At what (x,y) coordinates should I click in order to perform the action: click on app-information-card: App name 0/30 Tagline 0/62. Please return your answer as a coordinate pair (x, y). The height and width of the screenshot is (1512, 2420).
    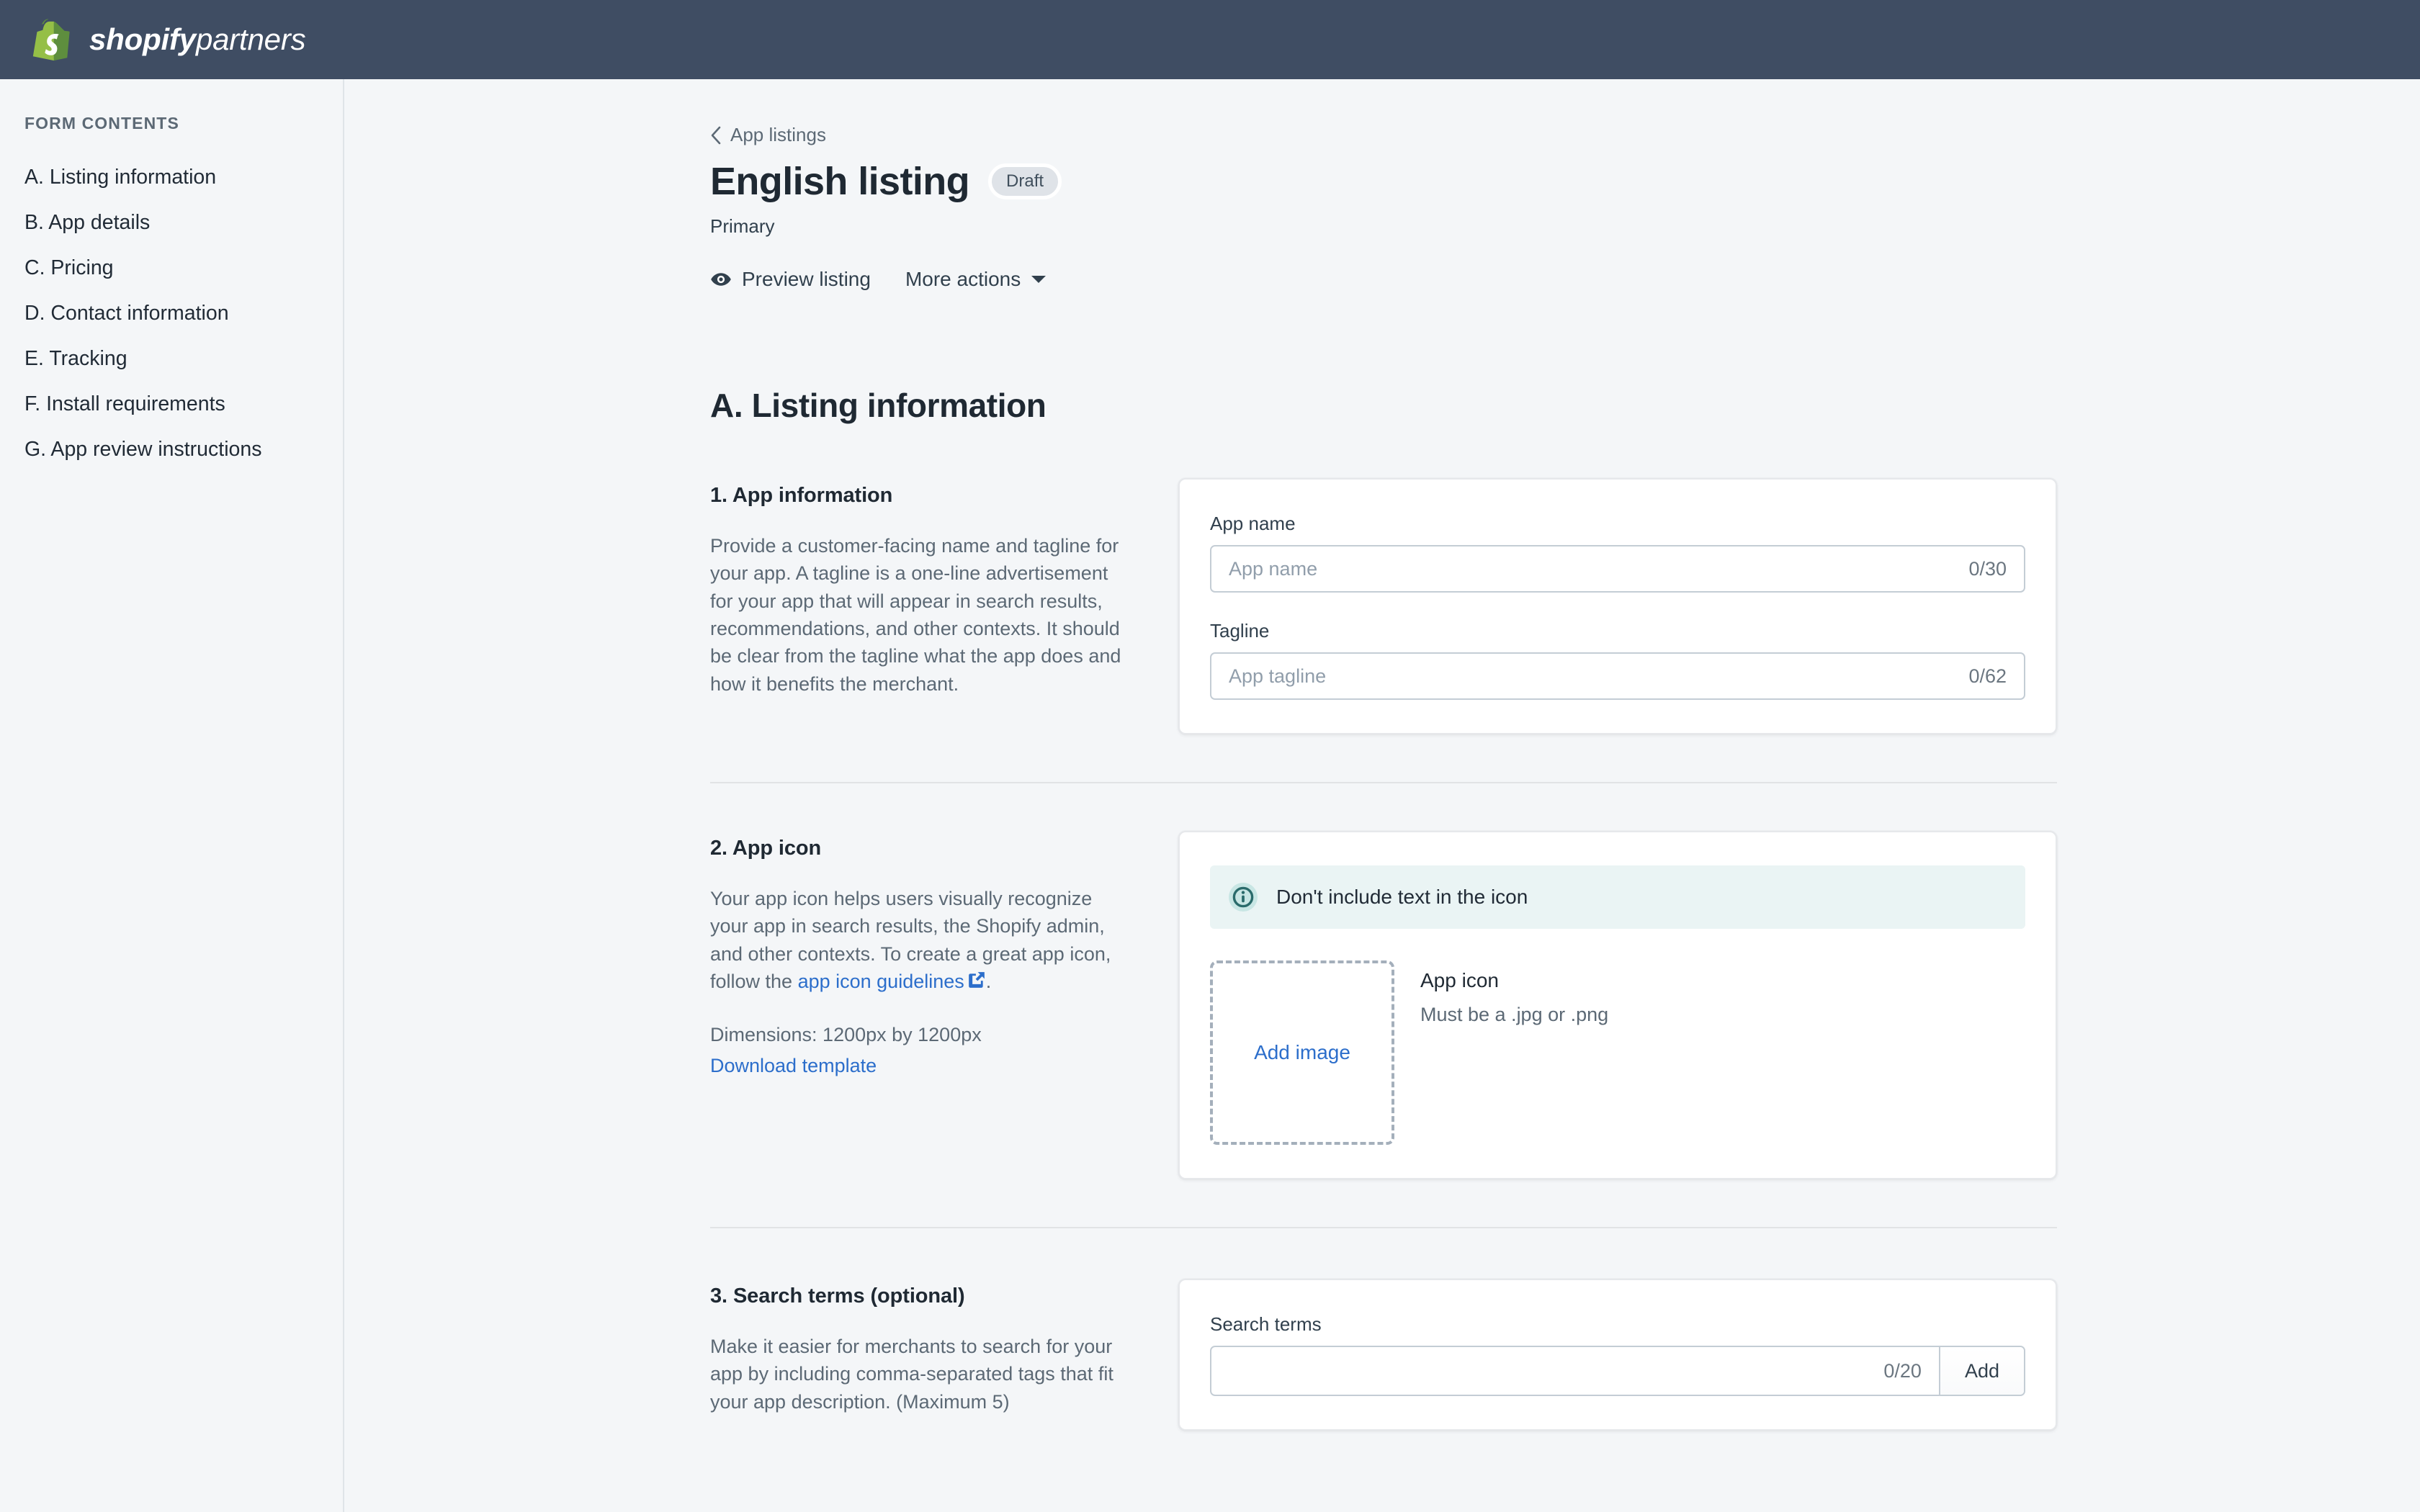
    Looking at the image, I should click on (1617, 606).